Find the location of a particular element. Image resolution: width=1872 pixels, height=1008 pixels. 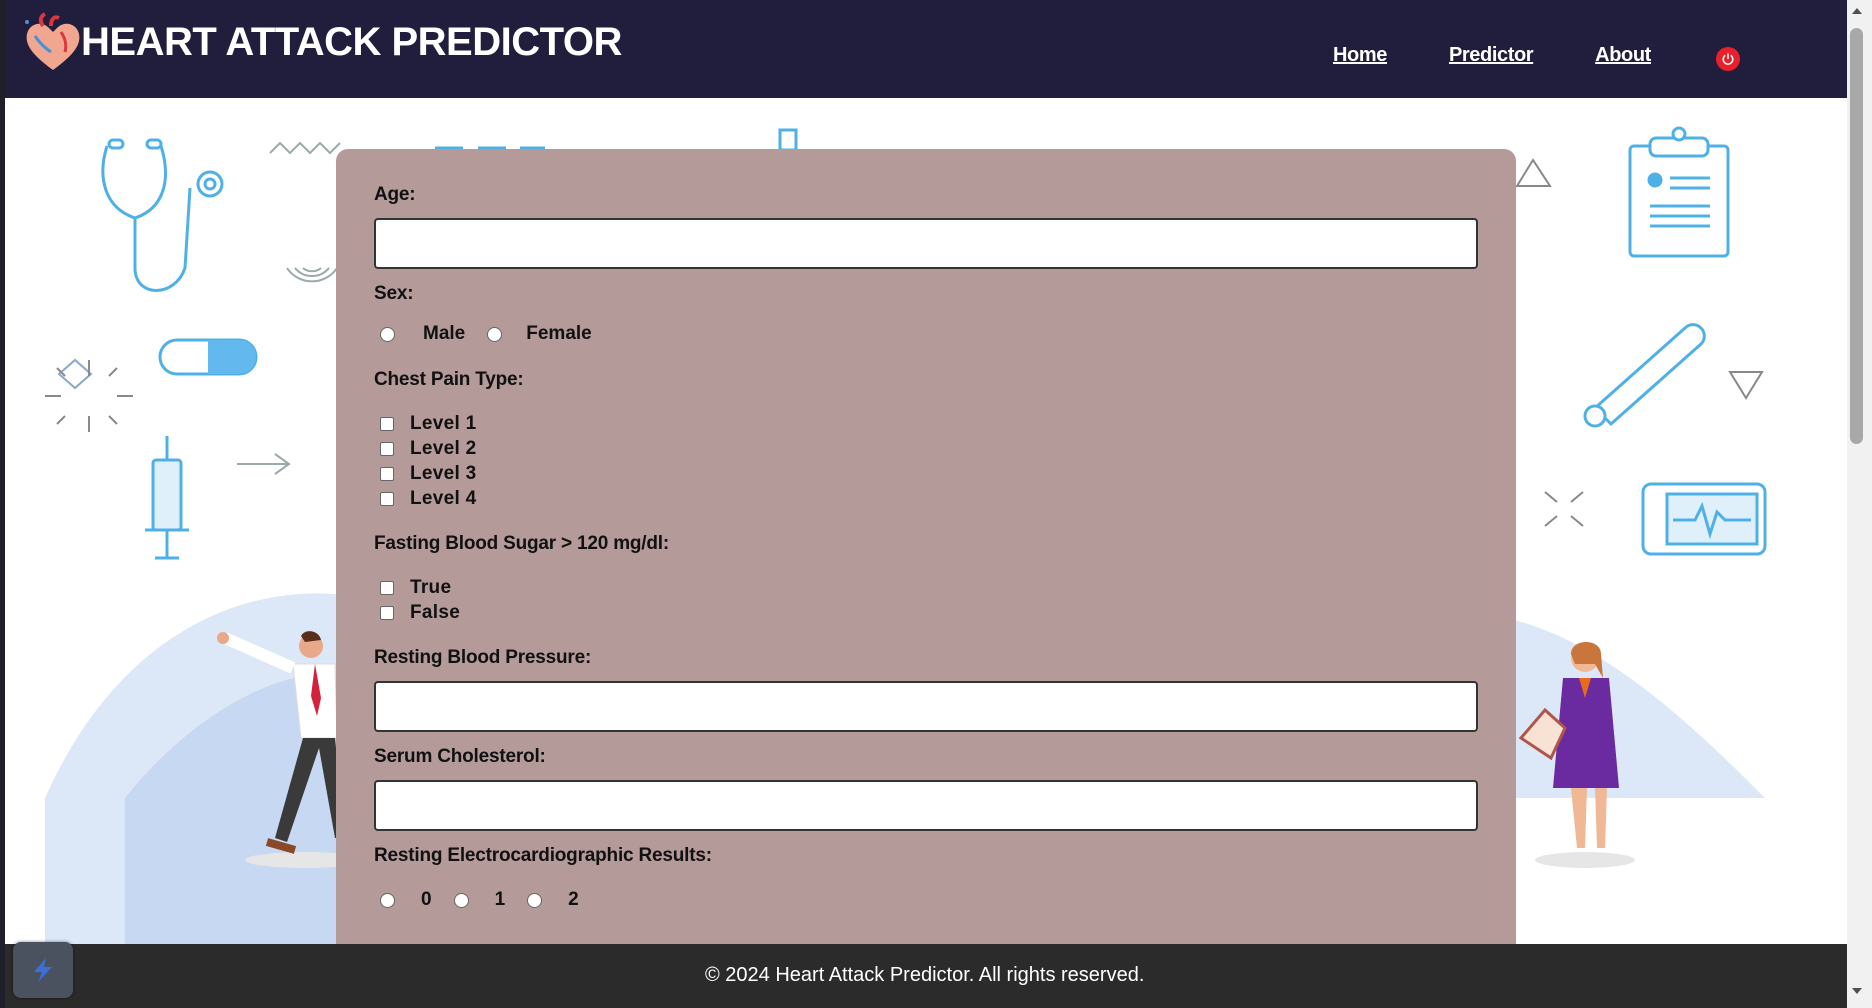

heart-logo-icon is located at coordinates (52, 41).